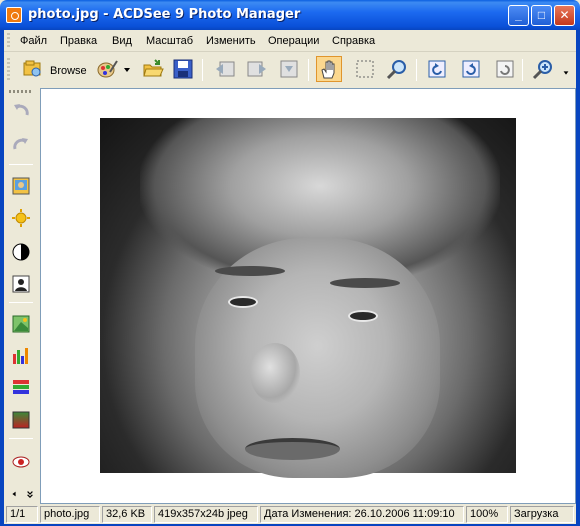 The image size is (580, 526). Describe the element at coordinates (362, 514) in the screenshot. I see `status-modified-date: Дата Изменения: 26.10.2006 11:09:10` at that location.